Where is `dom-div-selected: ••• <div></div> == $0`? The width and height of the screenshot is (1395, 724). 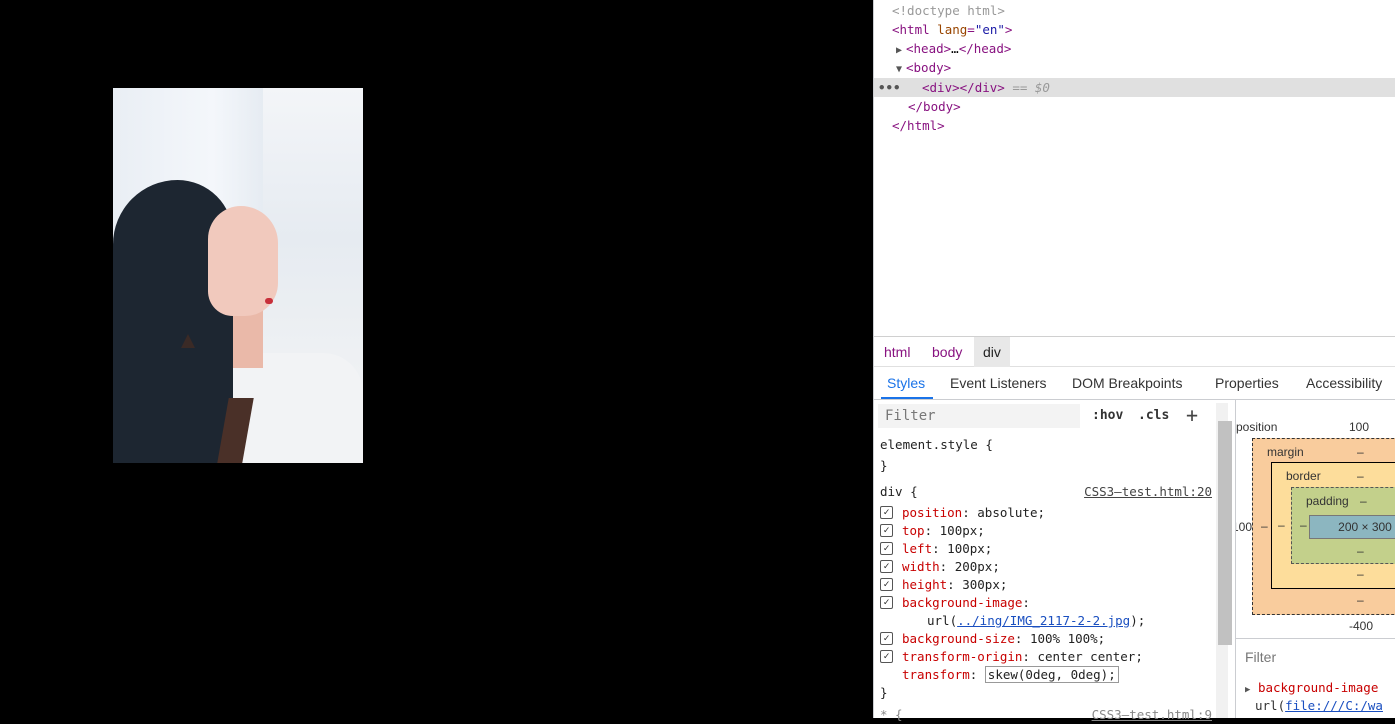
dom-div-selected: ••• <div></div> == $0 is located at coordinates (1134, 87).